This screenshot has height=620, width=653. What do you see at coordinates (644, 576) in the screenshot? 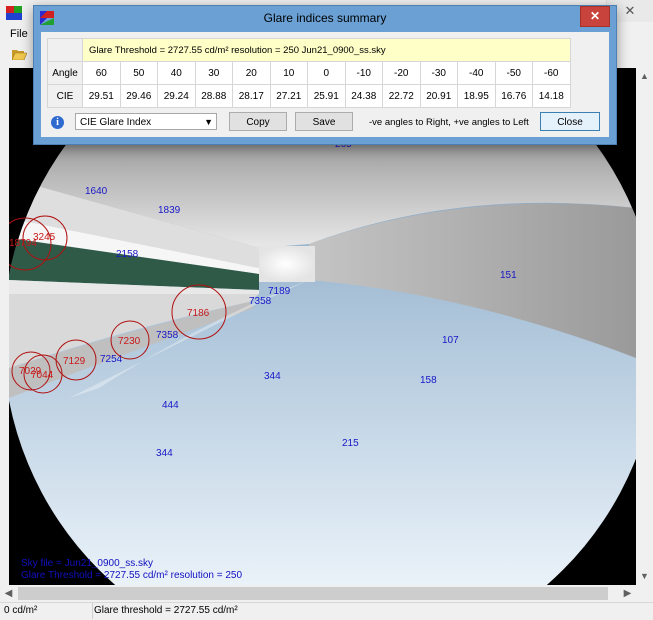
I see `scroll-down-arrow-icon: ▼` at bounding box center [644, 576].